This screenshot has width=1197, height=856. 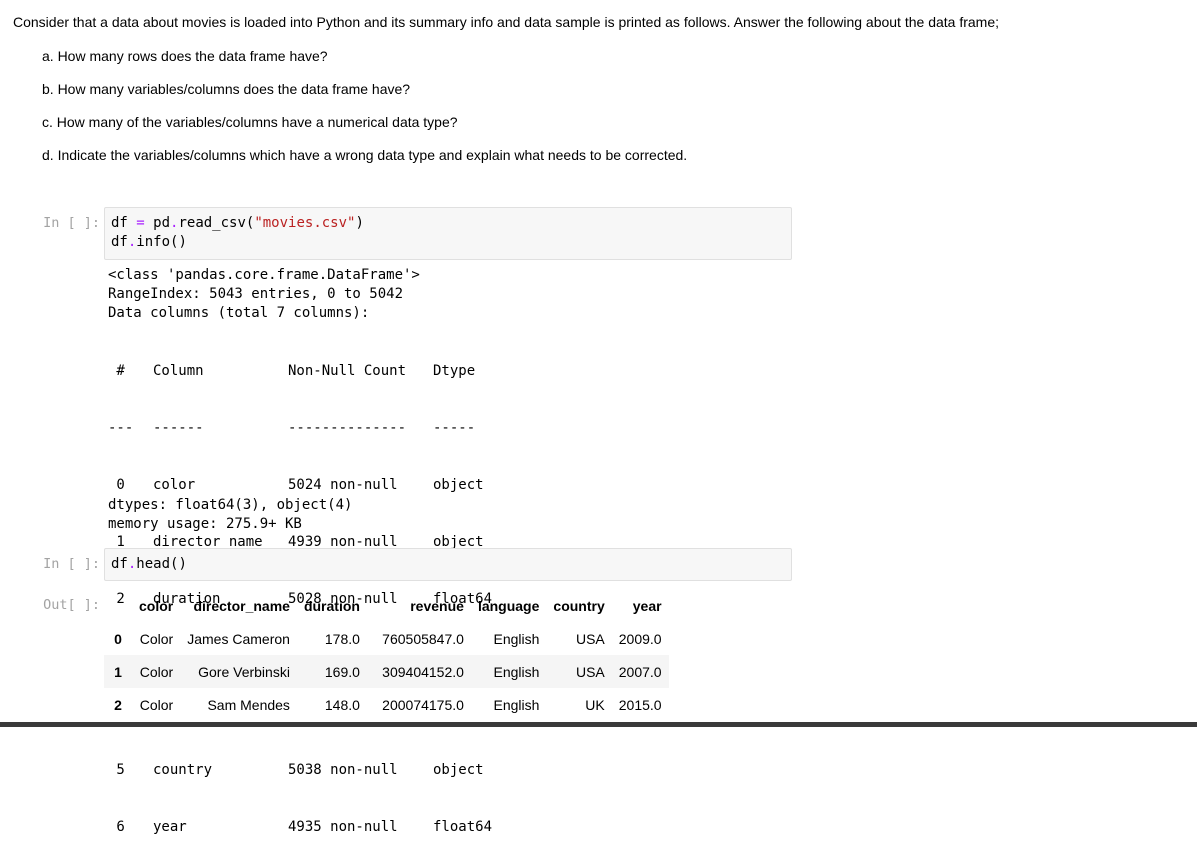 What do you see at coordinates (178, 371) in the screenshot?
I see `info-column-header: Column` at bounding box center [178, 371].